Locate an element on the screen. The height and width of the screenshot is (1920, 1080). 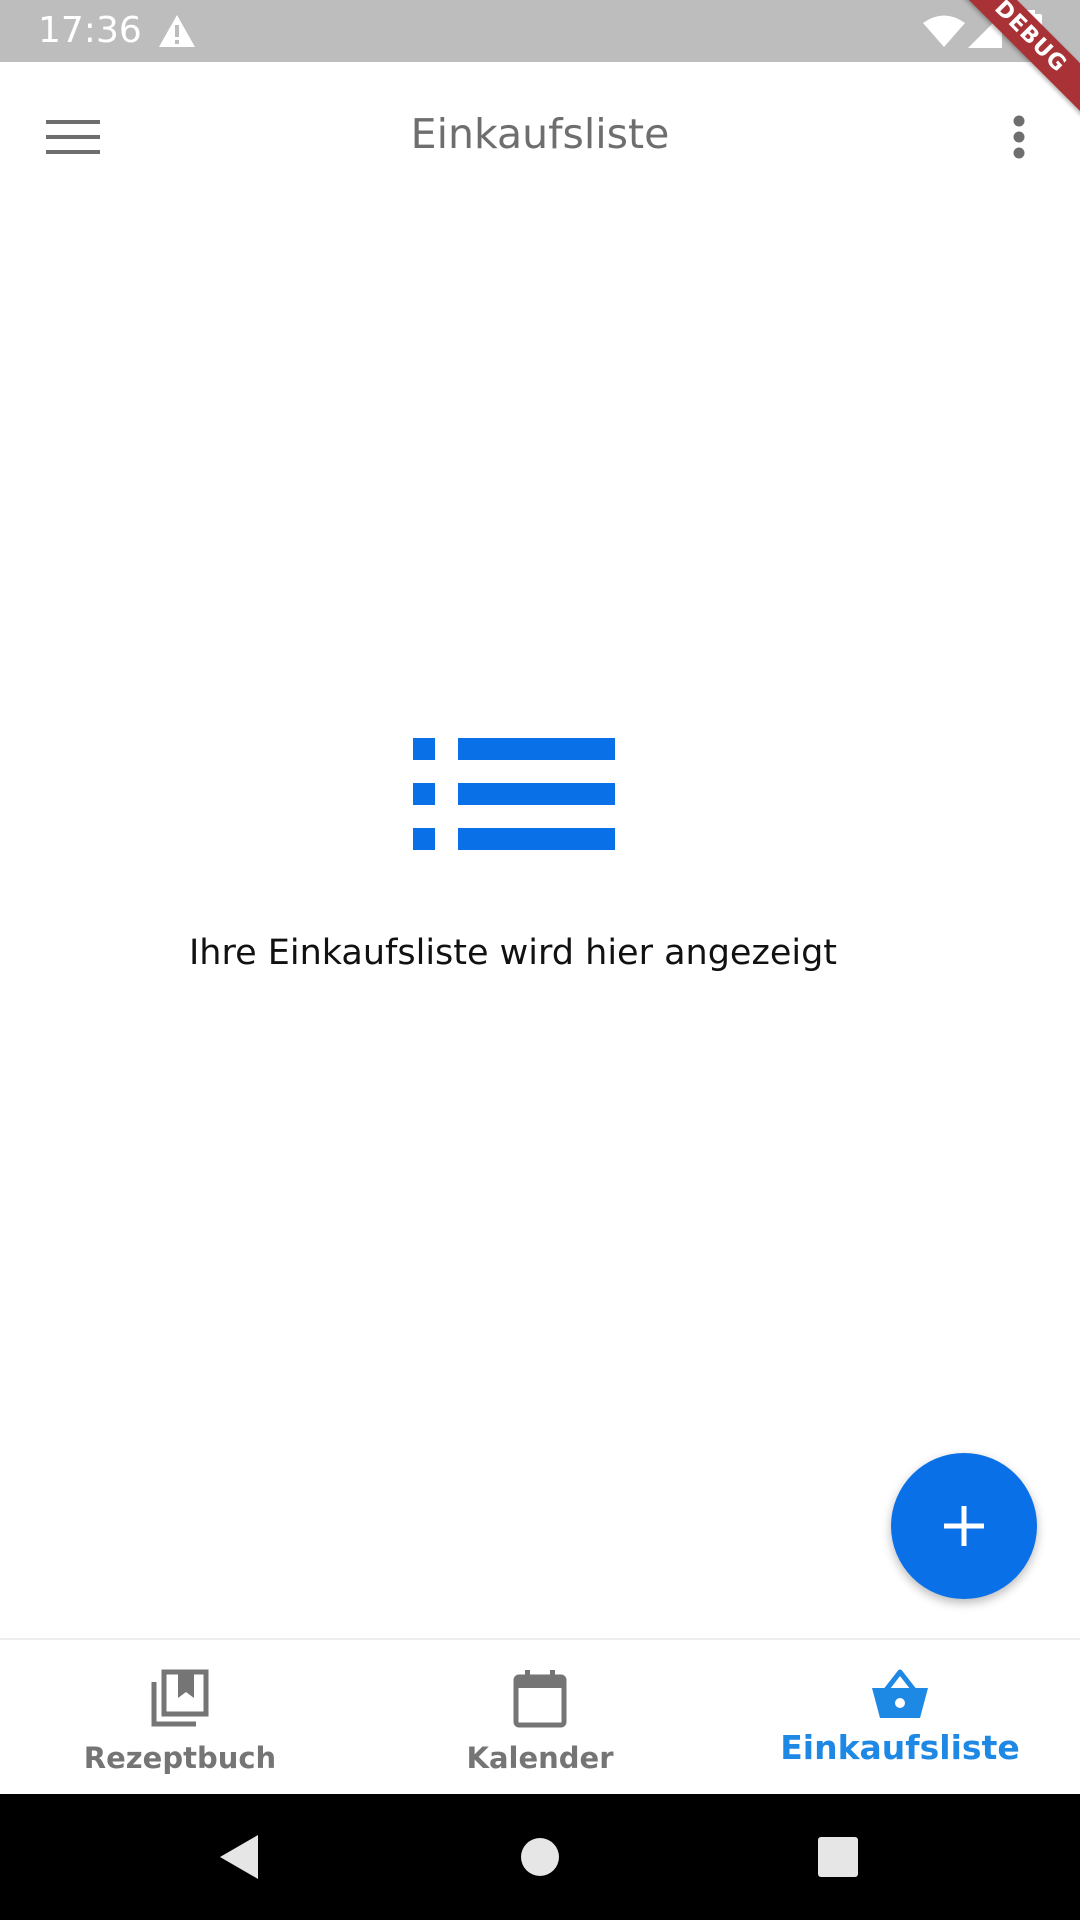
home-icon is located at coordinates (540, 1857).